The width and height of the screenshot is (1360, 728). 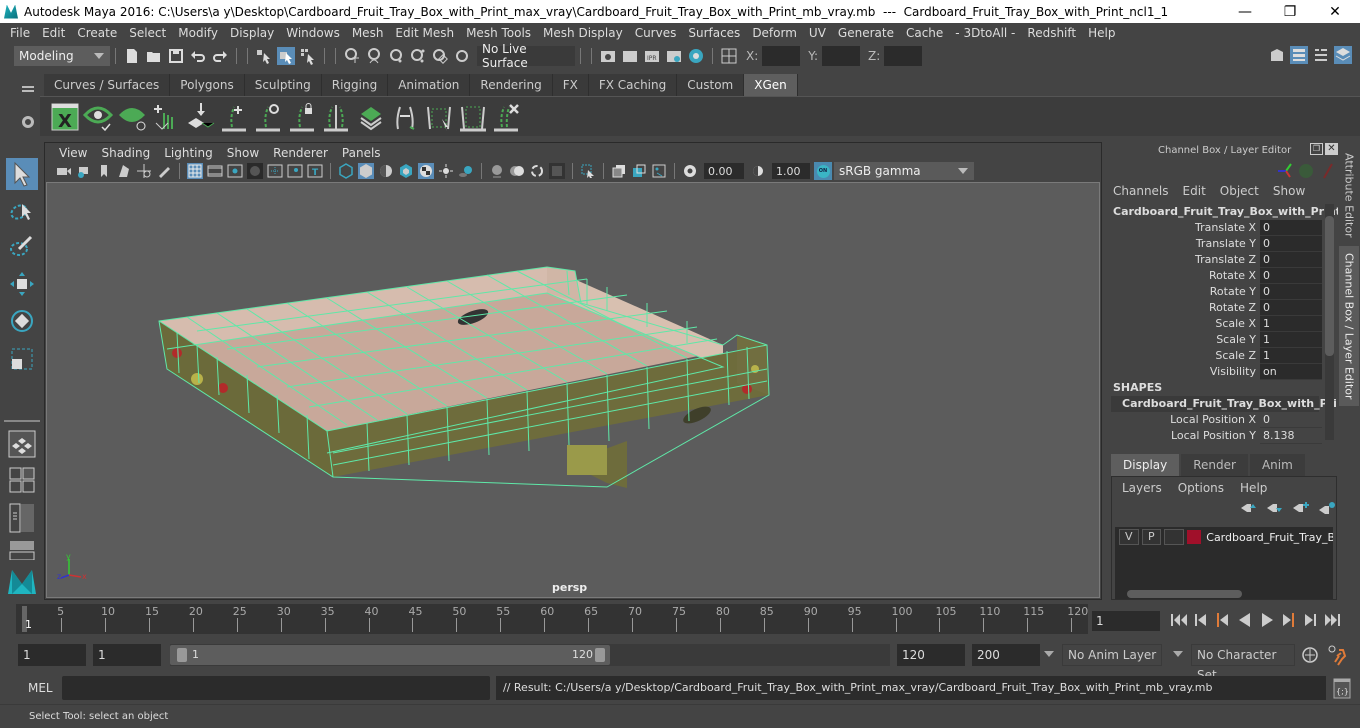 What do you see at coordinates (924, 33) in the screenshot?
I see `menu-cache: Cache` at bounding box center [924, 33].